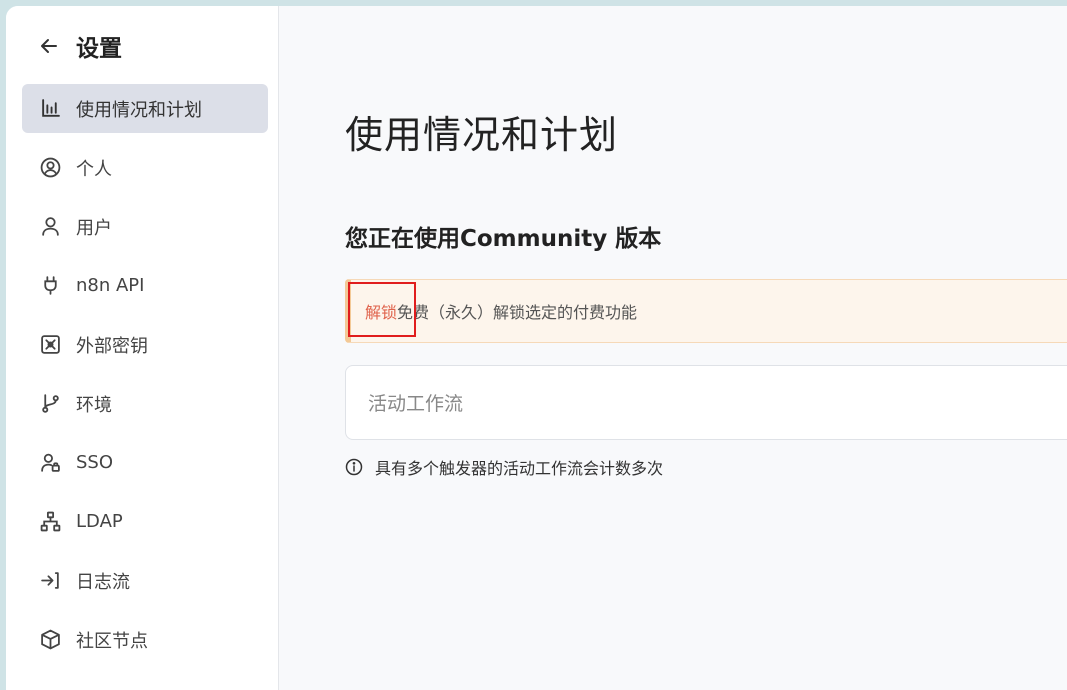 The width and height of the screenshot is (1067, 690). I want to click on sidebar-item-personal: 个人, so click(145, 167).